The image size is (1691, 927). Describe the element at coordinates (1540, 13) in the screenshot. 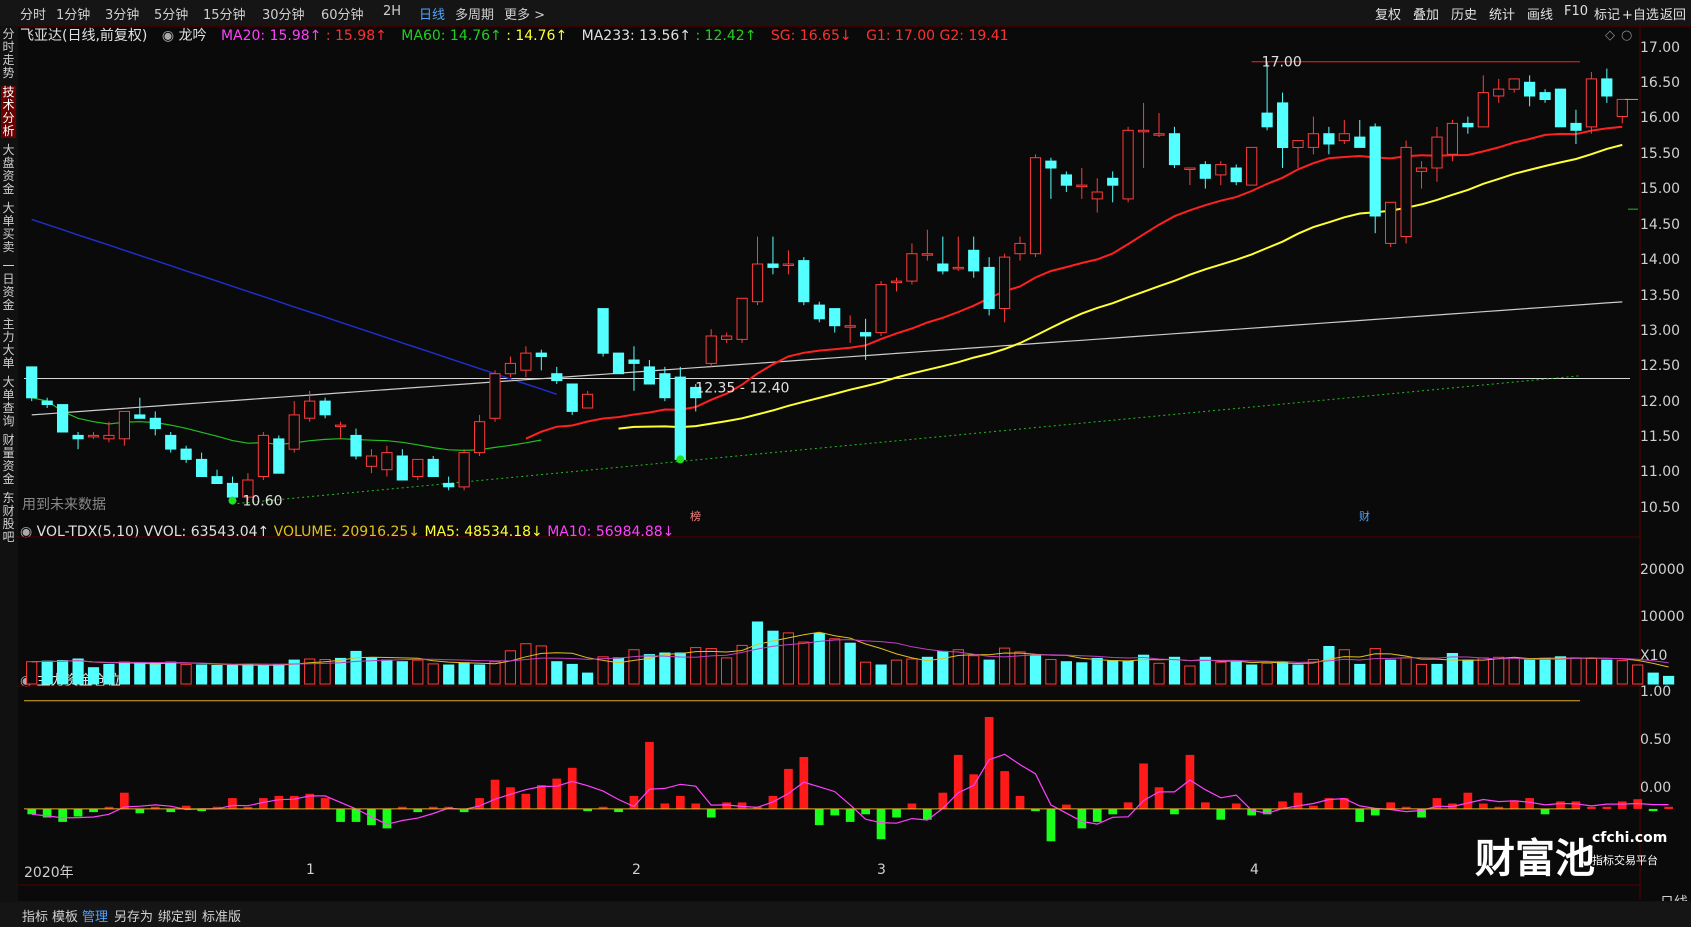

I see `draw-button: 画线` at that location.